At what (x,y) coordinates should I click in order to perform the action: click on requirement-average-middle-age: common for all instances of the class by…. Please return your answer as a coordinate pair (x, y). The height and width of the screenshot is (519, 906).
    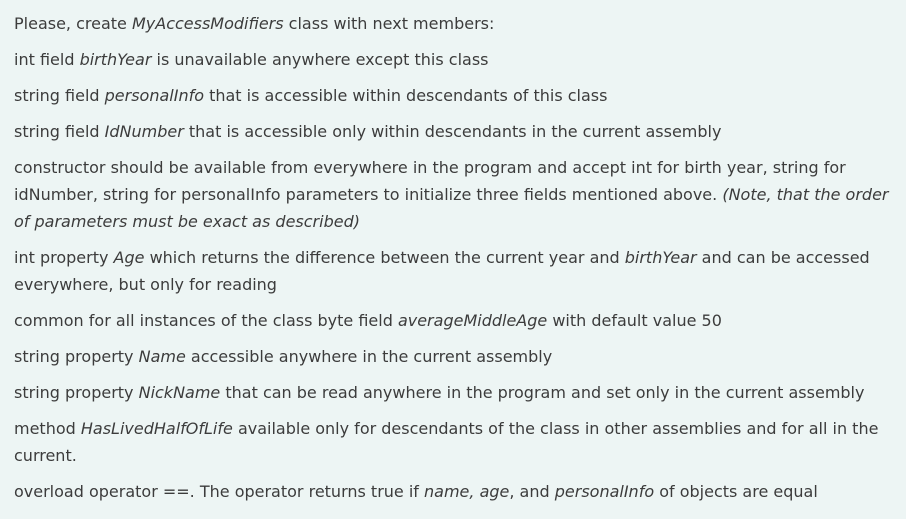
    Looking at the image, I should click on (453, 320).